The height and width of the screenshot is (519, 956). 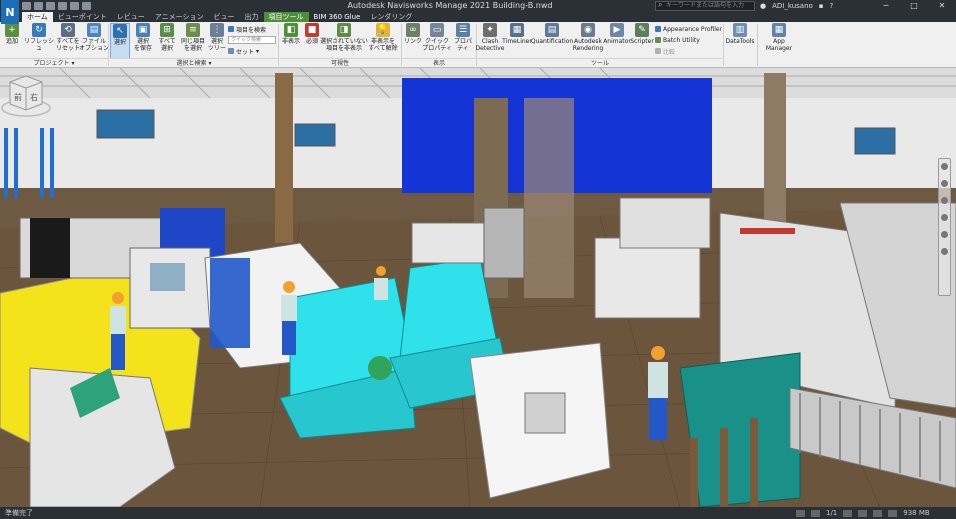 I want to click on save-icon, so click(x=50, y=6).